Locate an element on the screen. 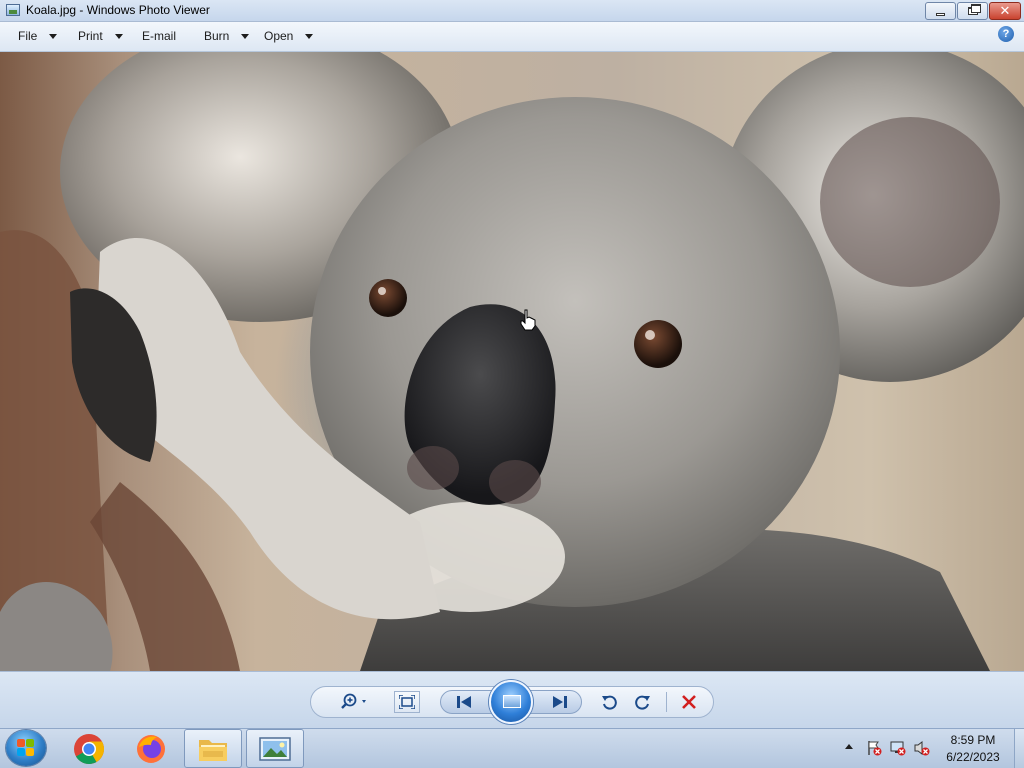 The height and width of the screenshot is (768, 1024). help-icon: ? is located at coordinates (1006, 34).